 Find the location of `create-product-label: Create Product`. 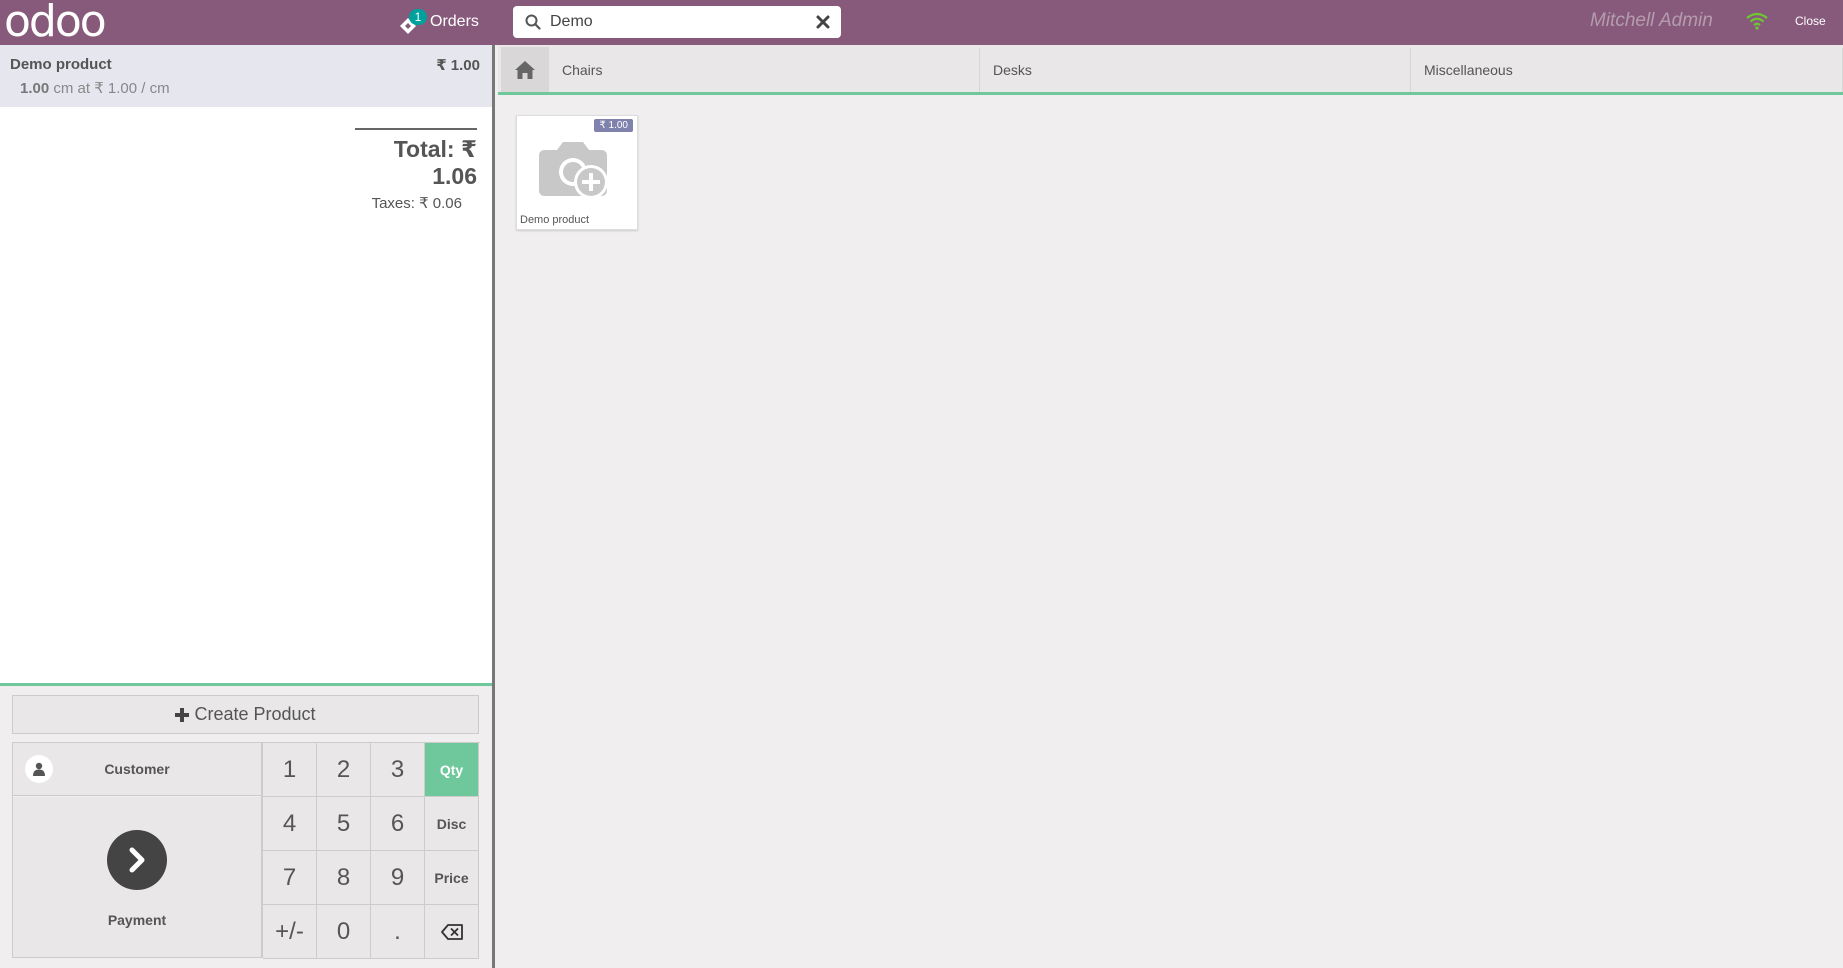

create-product-label: Create Product is located at coordinates (255, 714).